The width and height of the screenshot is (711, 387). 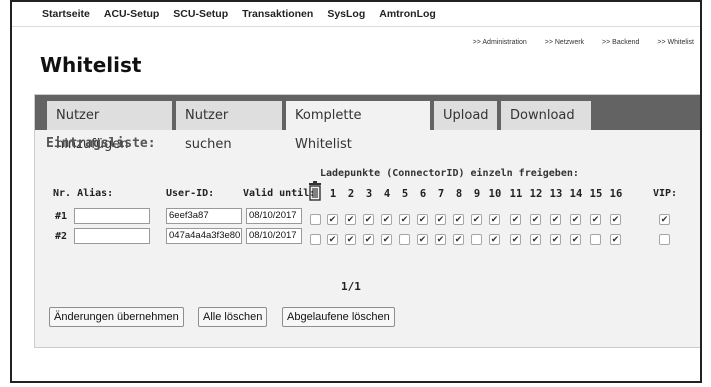 What do you see at coordinates (459, 194) in the screenshot?
I see `connector-header-8: 8` at bounding box center [459, 194].